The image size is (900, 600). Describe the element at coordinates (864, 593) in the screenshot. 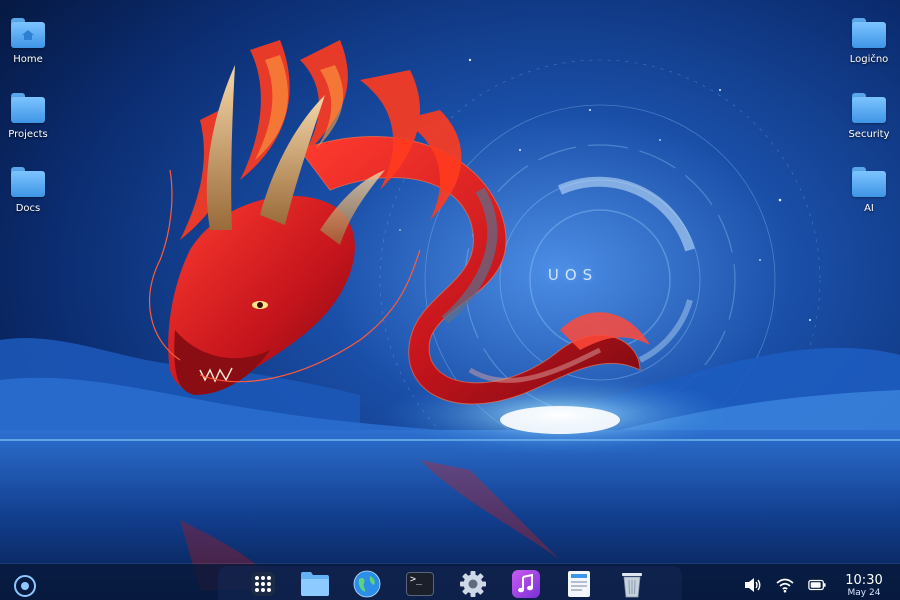

I see `clock-date: May 24` at that location.